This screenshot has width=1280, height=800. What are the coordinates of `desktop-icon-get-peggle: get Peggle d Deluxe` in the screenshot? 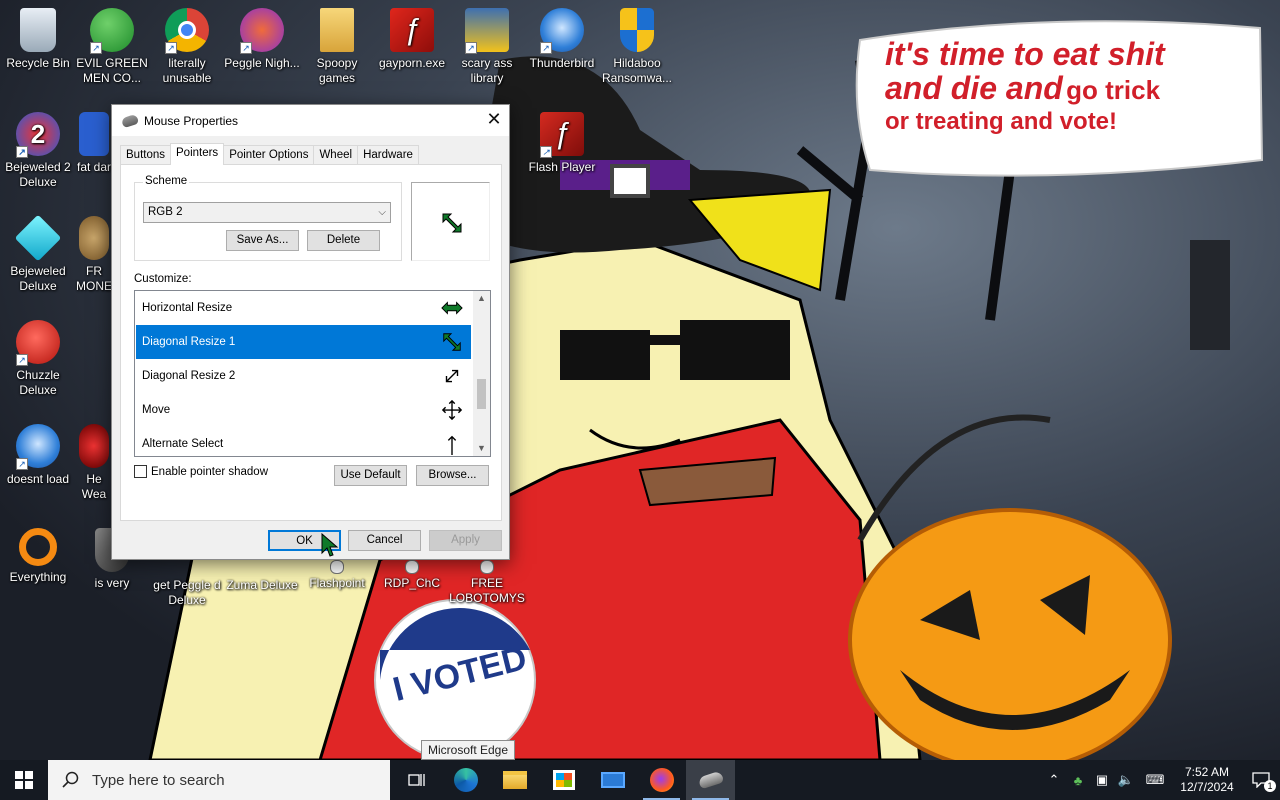 It's located at (187, 593).